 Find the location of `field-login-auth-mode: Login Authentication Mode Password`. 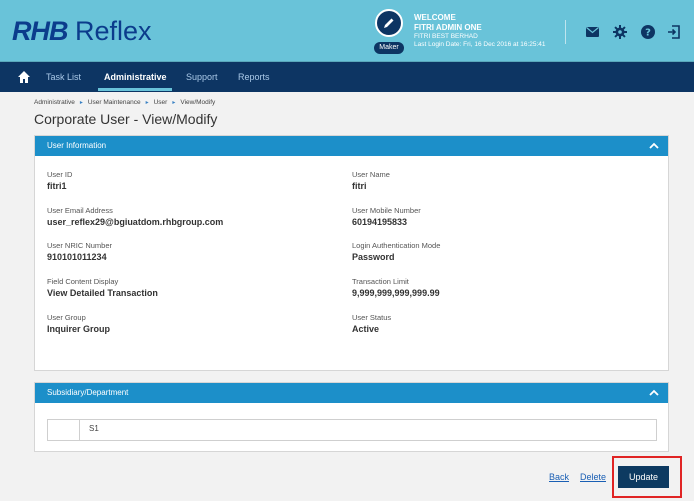

field-login-auth-mode: Login Authentication Mode Password is located at coordinates (396, 252).